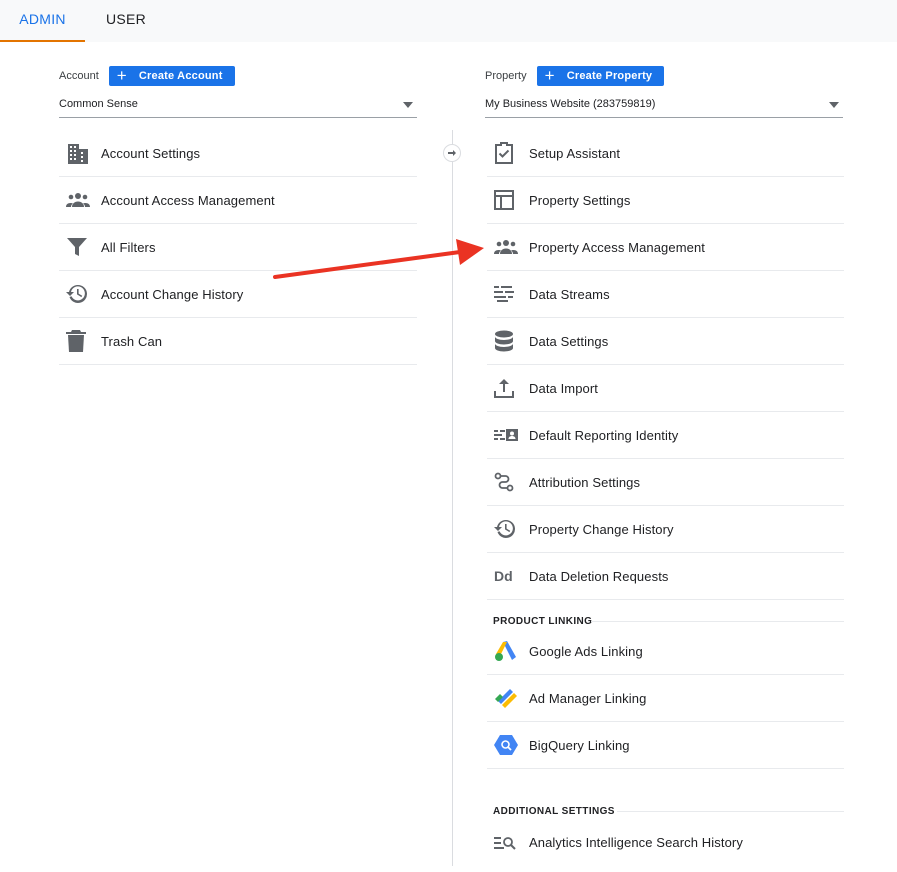 The height and width of the screenshot is (872, 897). What do you see at coordinates (564, 388) in the screenshot?
I see `item-label: Data Import` at bounding box center [564, 388].